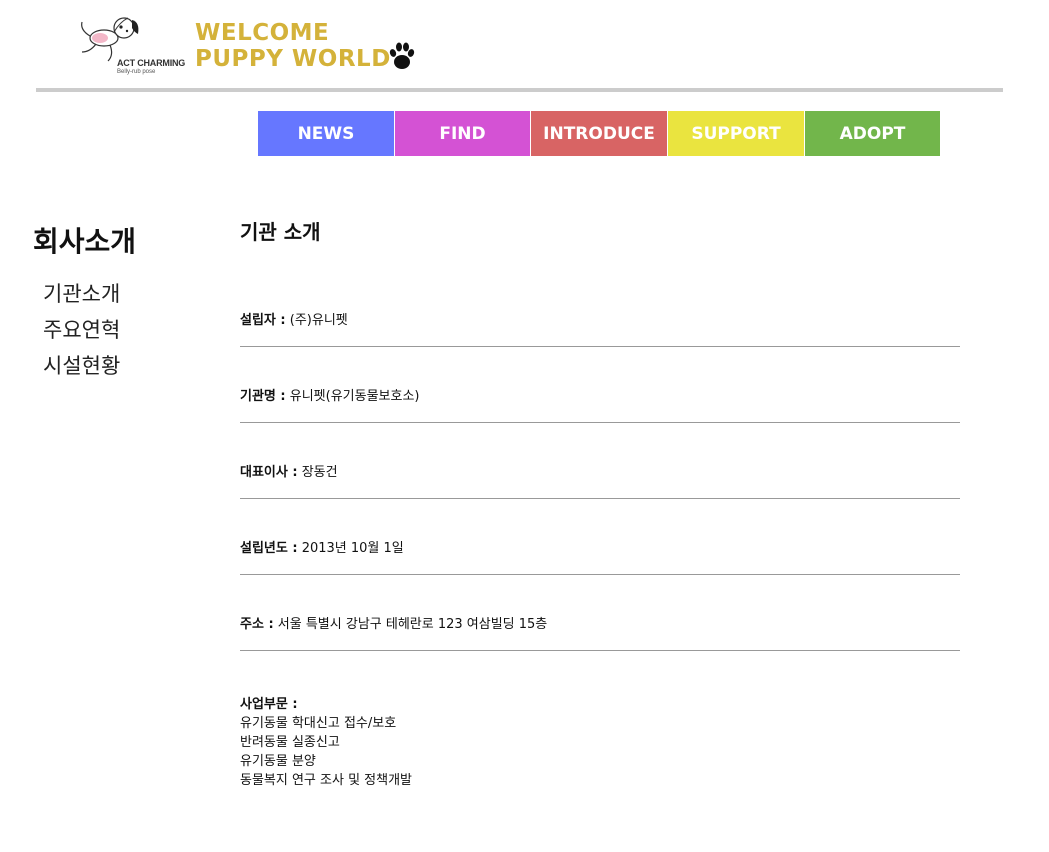  Describe the element at coordinates (600, 553) in the screenshot. I see `info-row-founded: 설립년도 : 2013년 10월 1일` at that location.